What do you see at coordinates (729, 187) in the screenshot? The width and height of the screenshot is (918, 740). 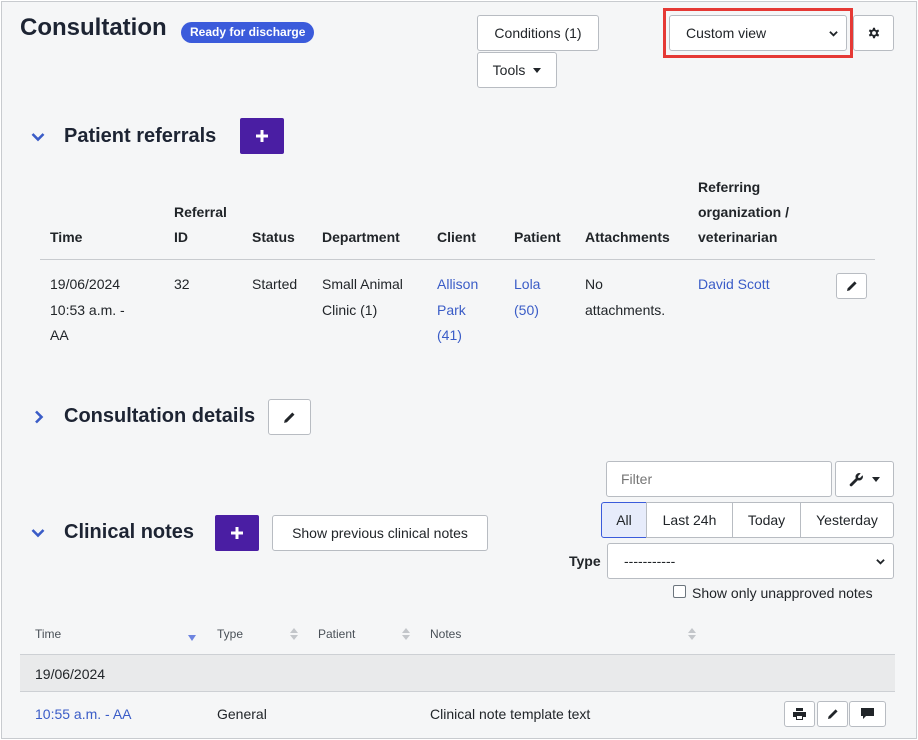 I see `col-org-1: Referring` at bounding box center [729, 187].